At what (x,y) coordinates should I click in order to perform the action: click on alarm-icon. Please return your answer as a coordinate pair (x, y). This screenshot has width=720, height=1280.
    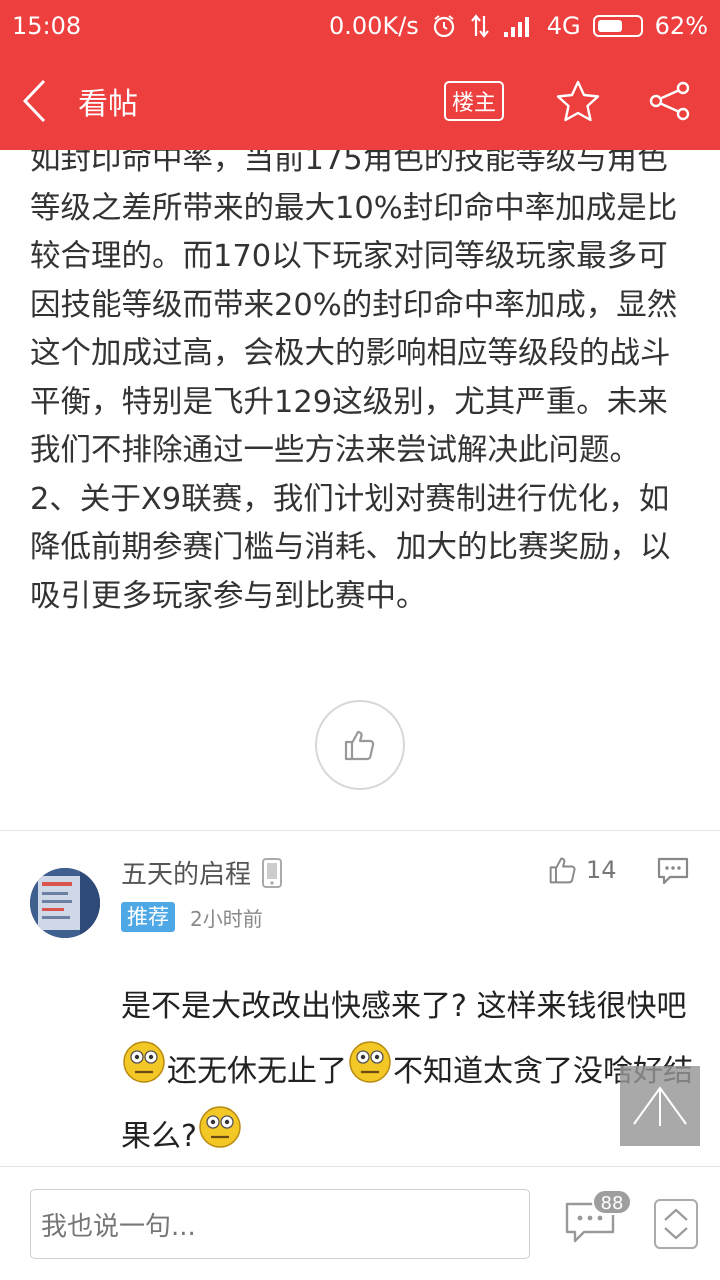
    Looking at the image, I should click on (443, 26).